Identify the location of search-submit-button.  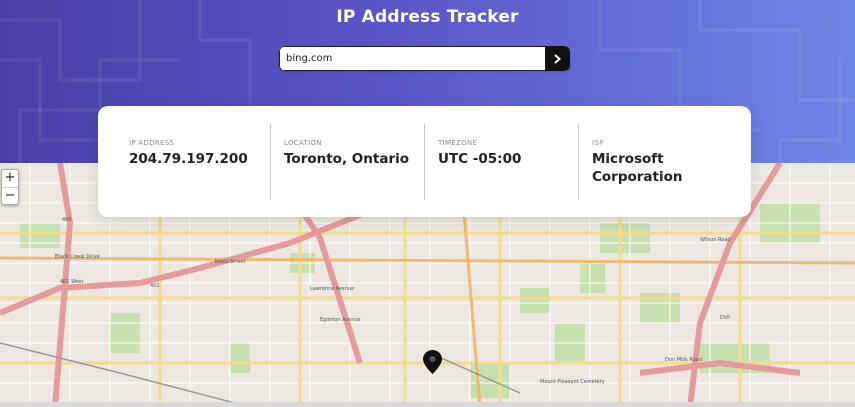
(557, 58).